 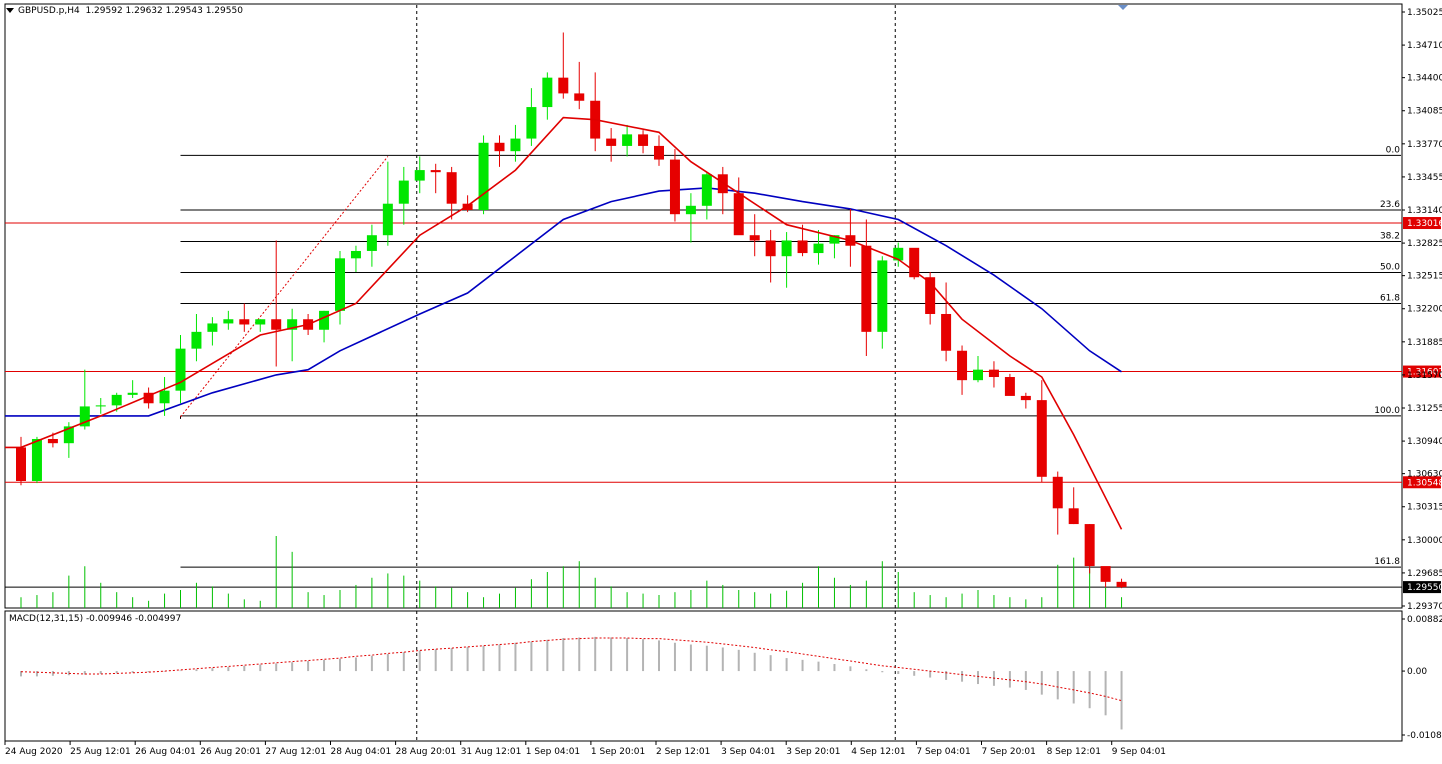 I want to click on fib-level-label: 50.0, so click(x=1390, y=267).